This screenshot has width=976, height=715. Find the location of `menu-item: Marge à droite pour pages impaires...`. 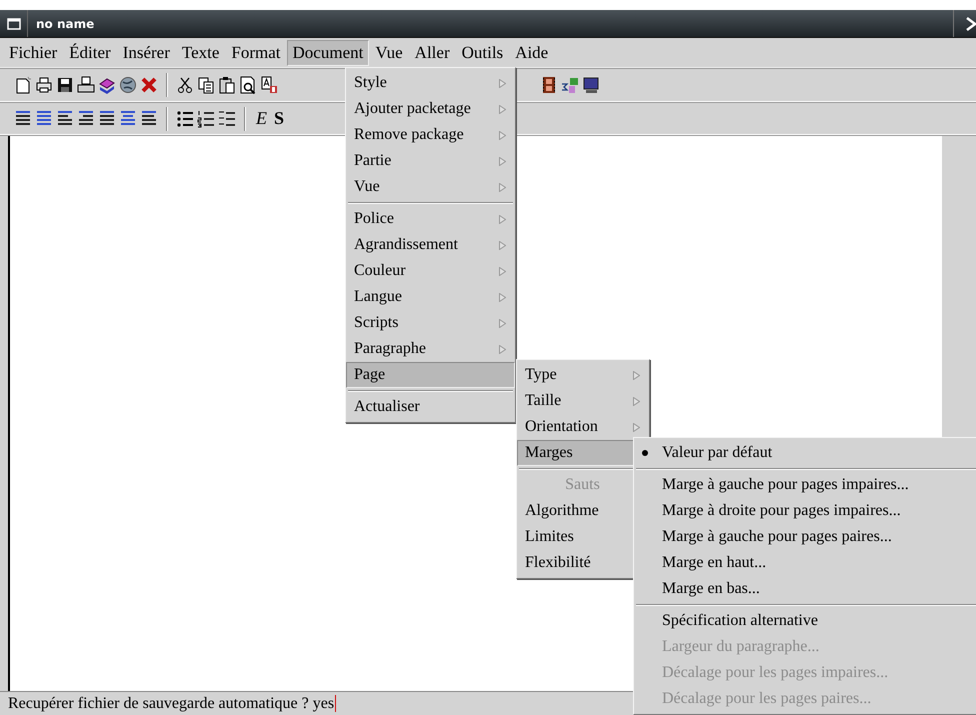

menu-item: Marge à droite pour pages impaires... is located at coordinates (805, 511).